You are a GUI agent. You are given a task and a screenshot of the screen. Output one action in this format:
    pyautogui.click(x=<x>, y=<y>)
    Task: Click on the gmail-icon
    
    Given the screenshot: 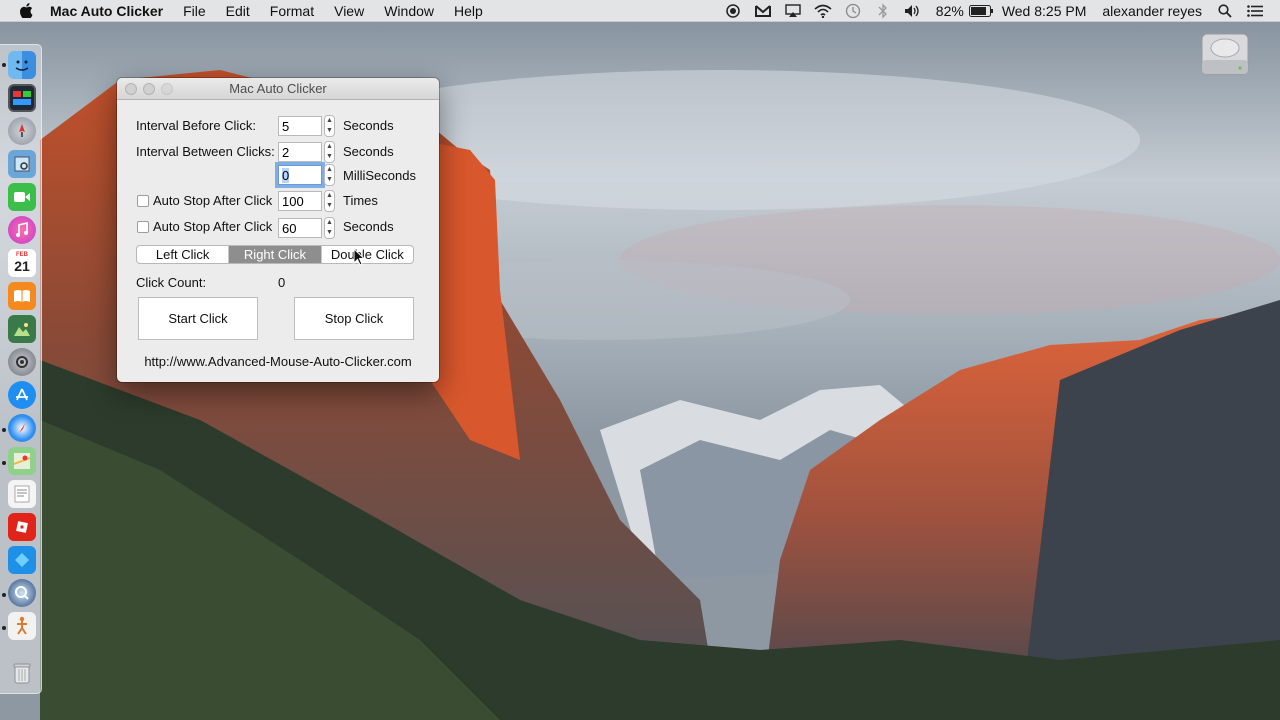 What is the action you would take?
    pyautogui.click(x=763, y=11)
    